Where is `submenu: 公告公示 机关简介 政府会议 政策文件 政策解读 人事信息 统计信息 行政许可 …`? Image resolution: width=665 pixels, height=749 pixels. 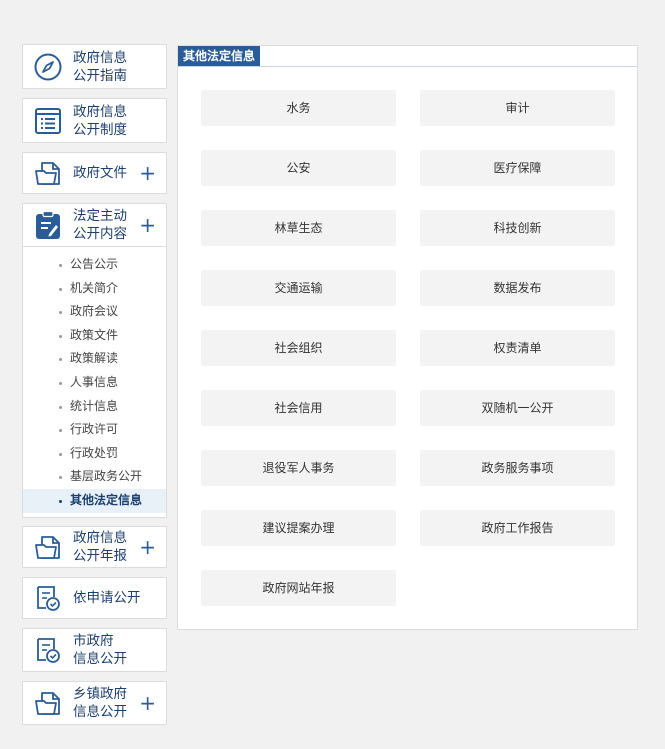
submenu: 公告公示 机关简介 政府会议 政策文件 政策解读 人事信息 统计信息 行政许可 … is located at coordinates (94, 382).